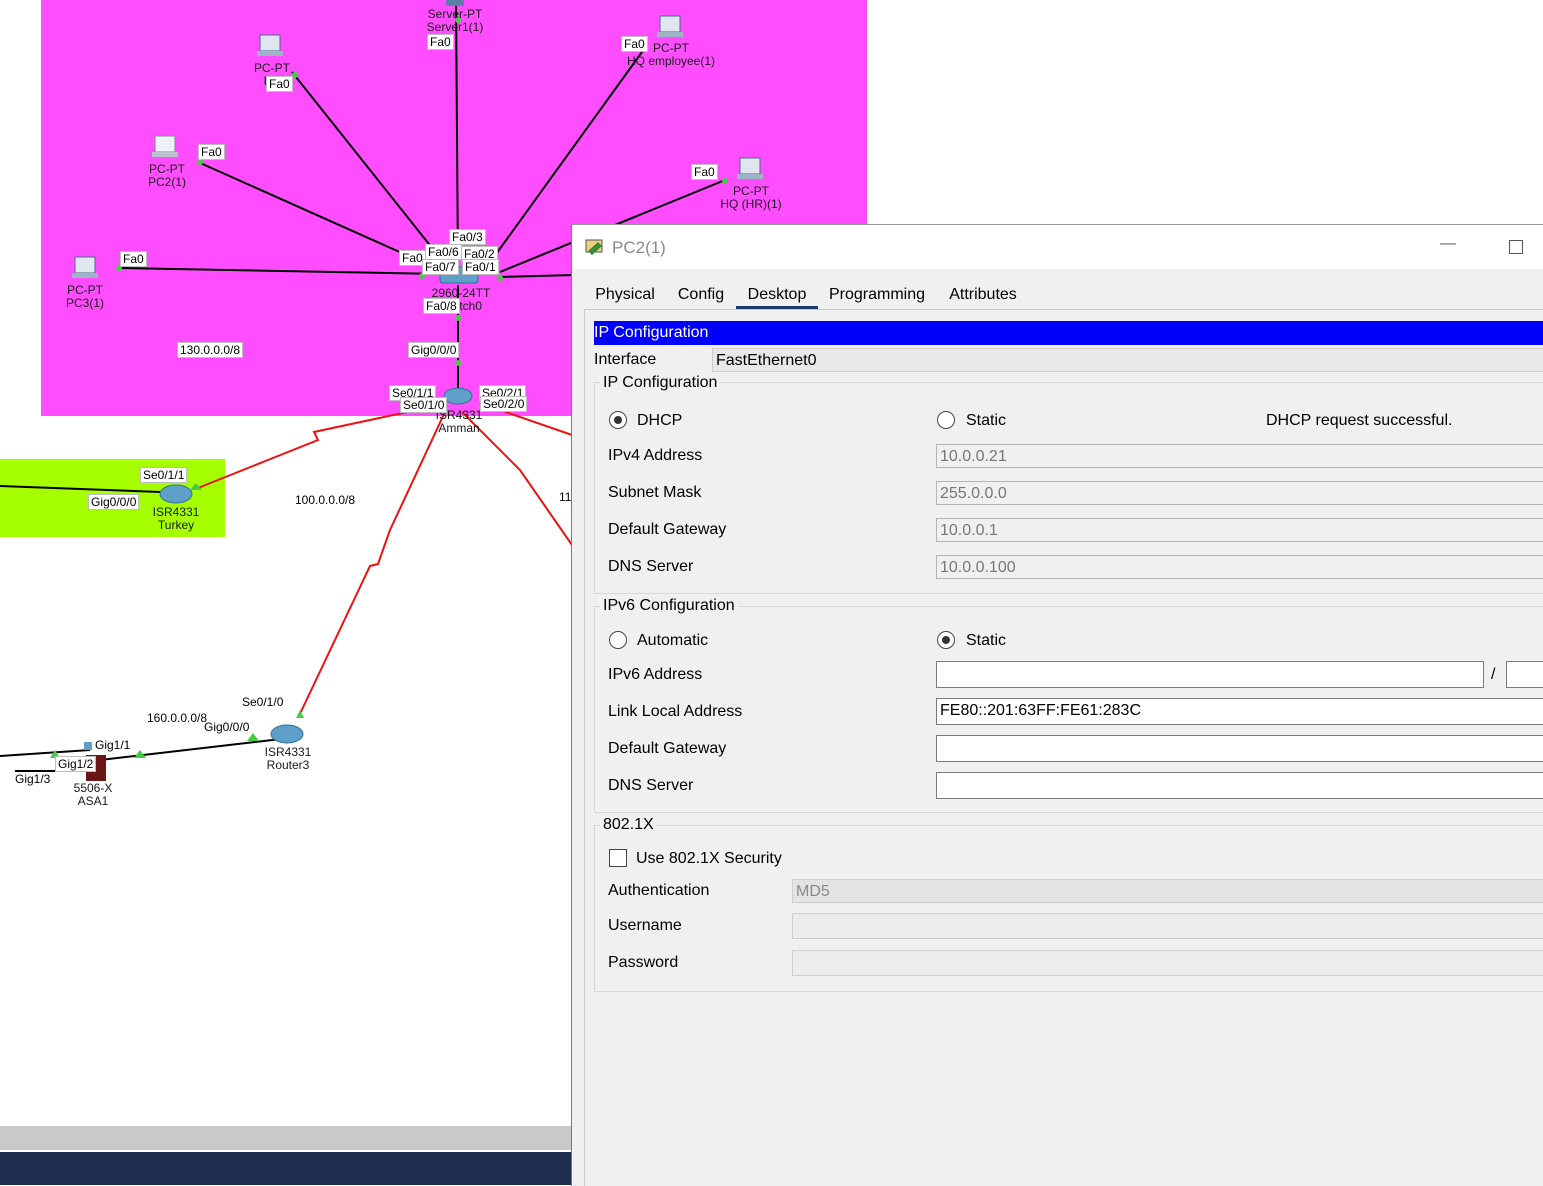 The width and height of the screenshot is (1543, 1186). What do you see at coordinates (946, 640) in the screenshot?
I see `ipv6-static-radio` at bounding box center [946, 640].